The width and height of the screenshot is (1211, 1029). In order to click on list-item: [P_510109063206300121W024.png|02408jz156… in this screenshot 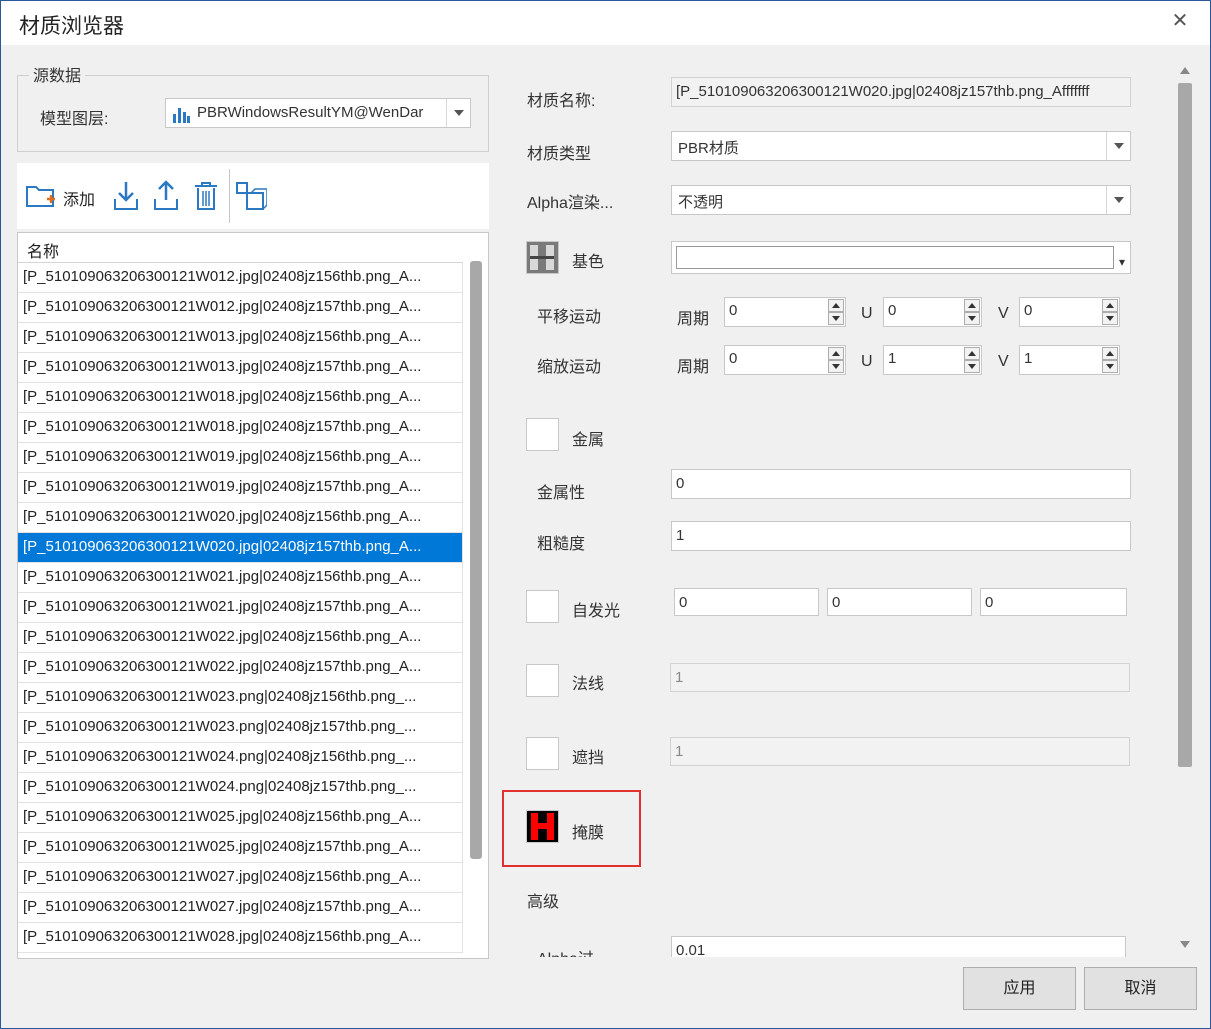, I will do `click(240, 758)`.